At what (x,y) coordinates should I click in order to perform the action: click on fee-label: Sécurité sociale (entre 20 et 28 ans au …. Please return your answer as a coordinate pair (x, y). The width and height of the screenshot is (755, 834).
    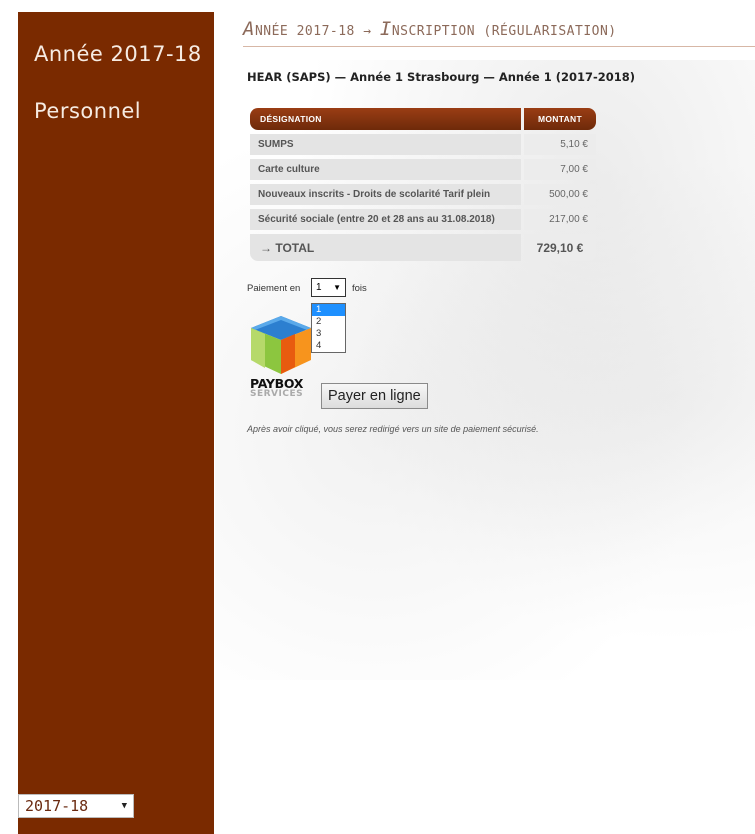
    Looking at the image, I should click on (385, 219).